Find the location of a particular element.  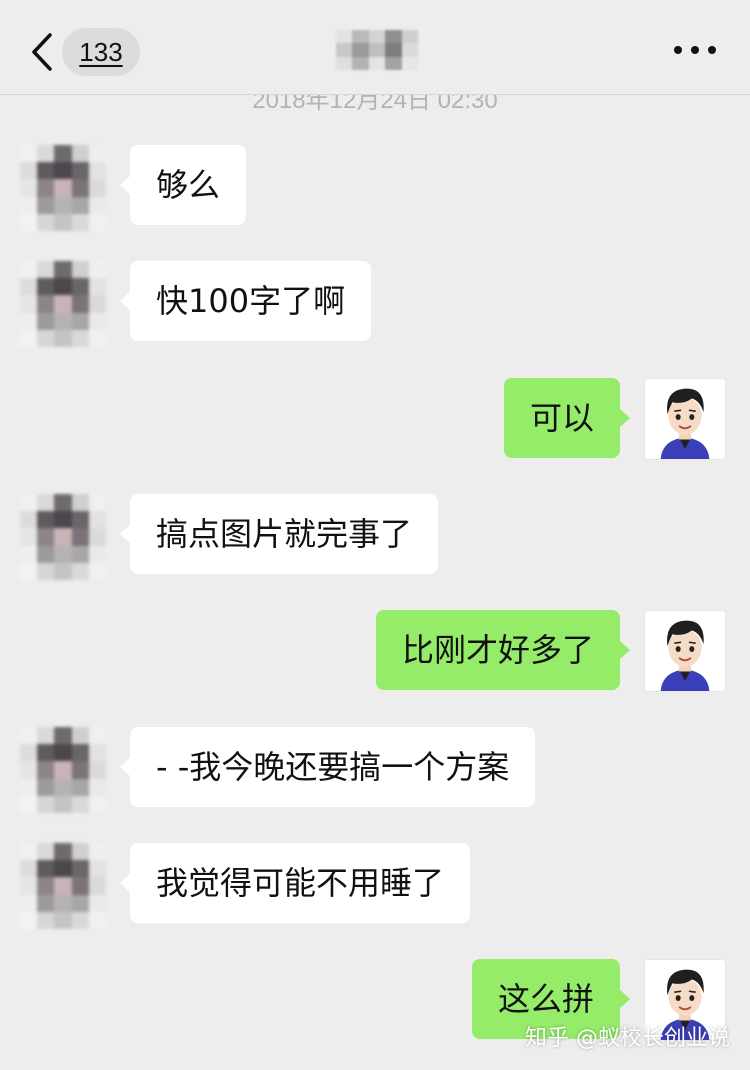

message-bubble-incoming: - -我今晚还要搞一个方案 is located at coordinates (327, 767).